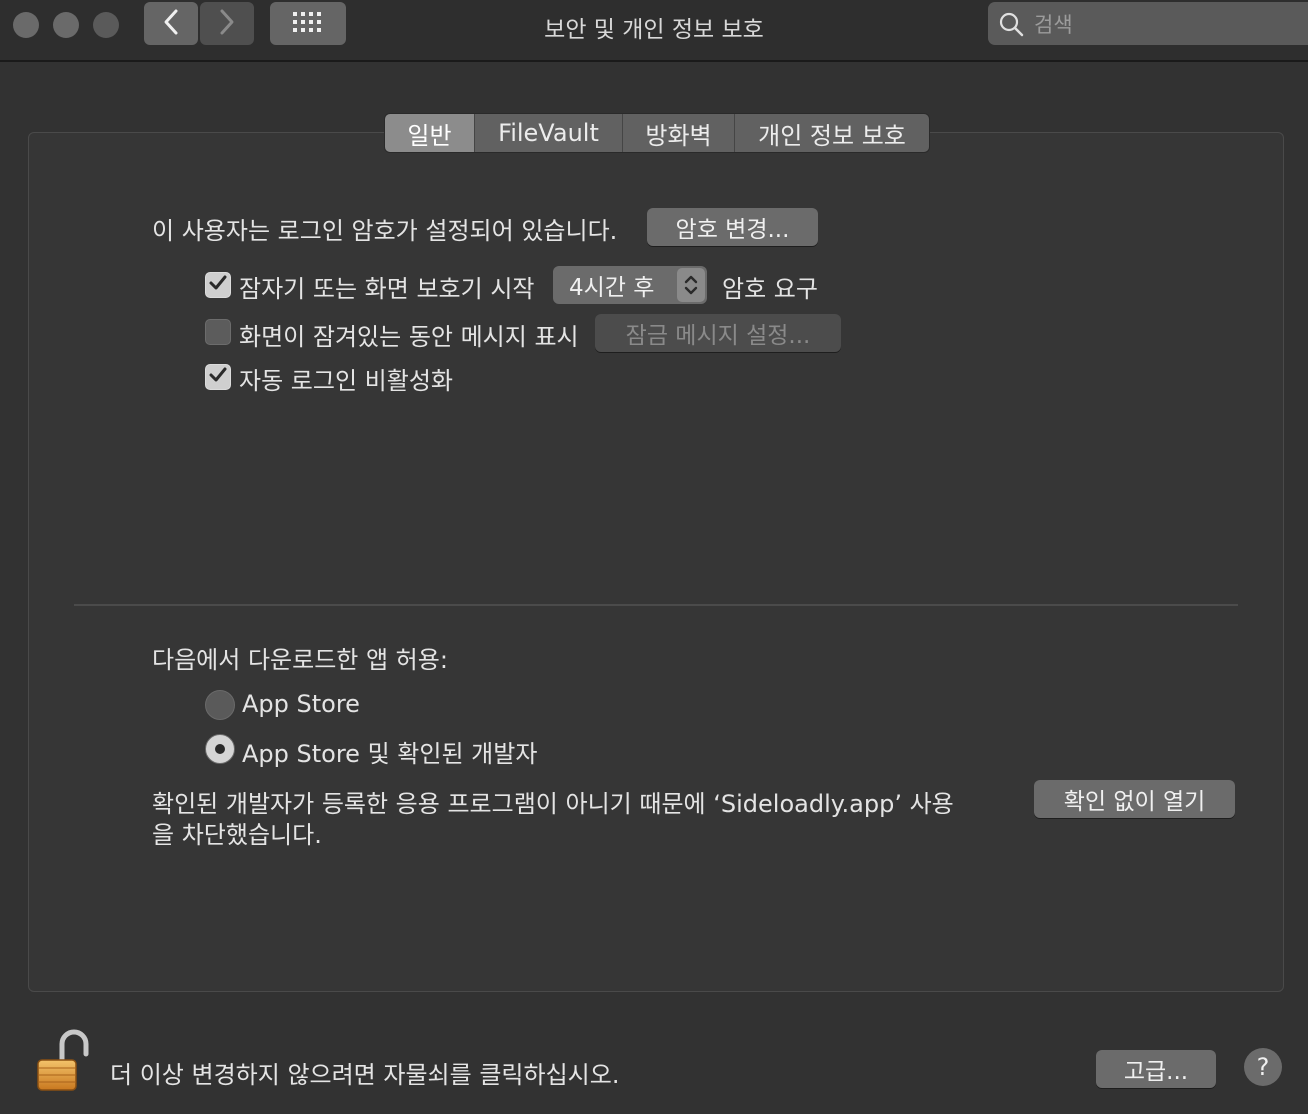 The height and width of the screenshot is (1114, 1308). What do you see at coordinates (385, 231) in the screenshot?
I see `password-status-text: 이 사용자는 로그인 암호가 설정되어 있습니다.` at bounding box center [385, 231].